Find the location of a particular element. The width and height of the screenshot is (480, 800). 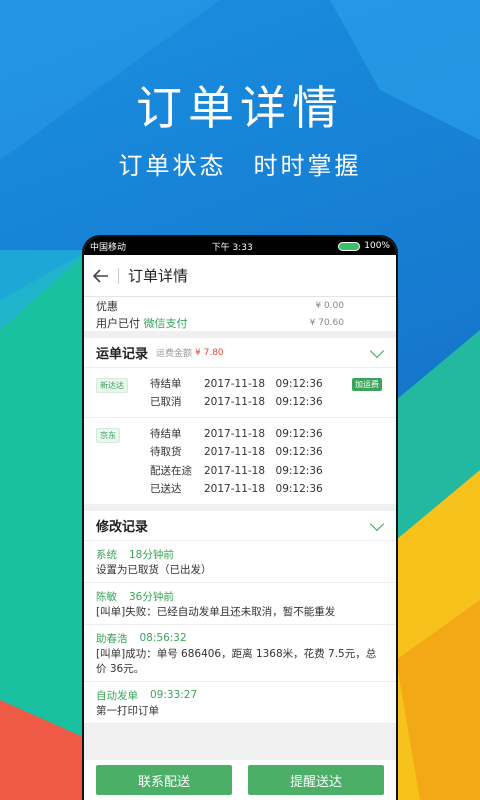

list-item: 陈敏 36分钟前 [叫单]失败：已经自动发单且还未取消，暂不能重发 is located at coordinates (240, 604).